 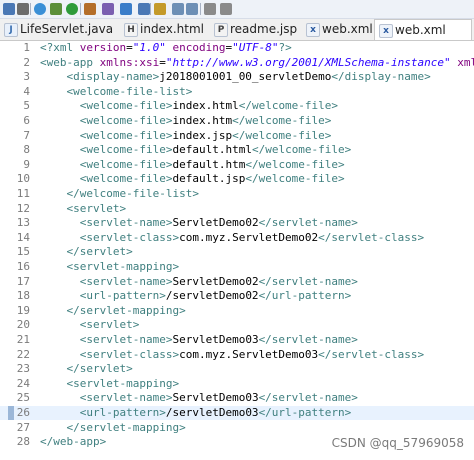 What do you see at coordinates (23, 208) in the screenshot?
I see `line-number: 12` at bounding box center [23, 208].